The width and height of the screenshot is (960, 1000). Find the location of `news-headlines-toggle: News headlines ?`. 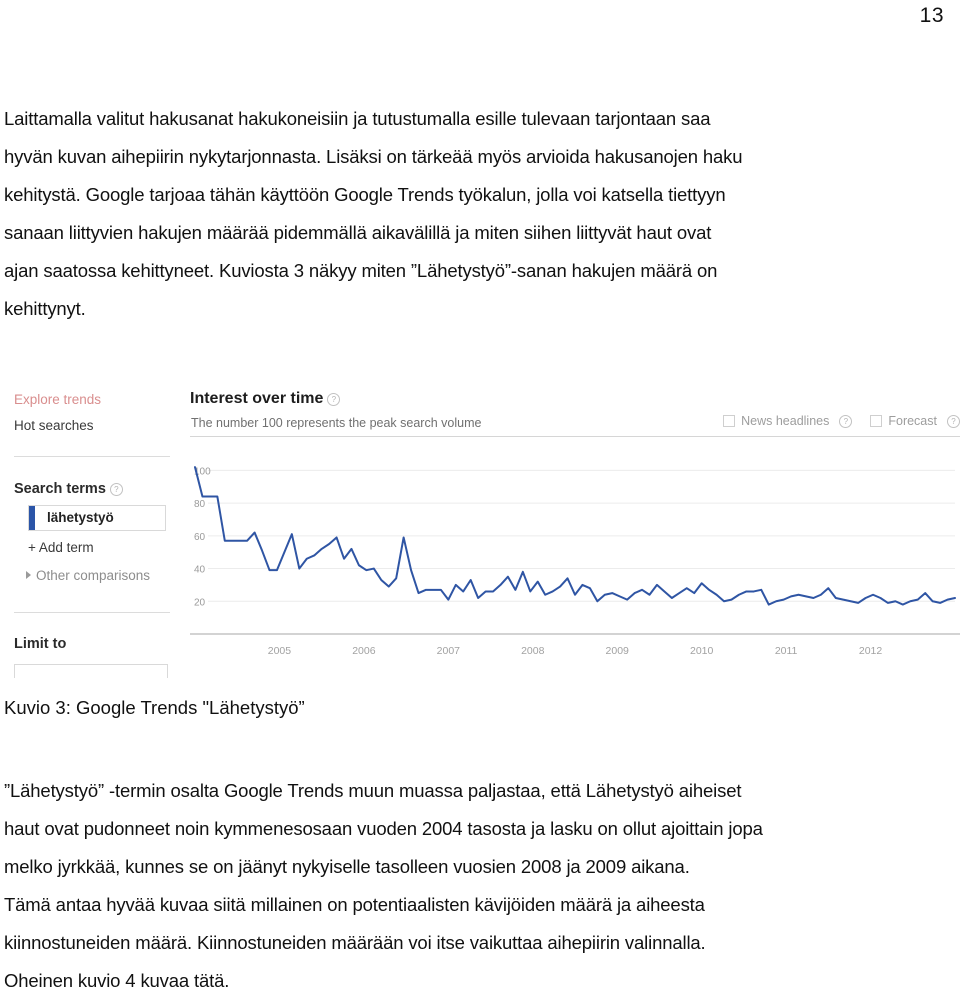

news-headlines-toggle: News headlines ? is located at coordinates (788, 421).